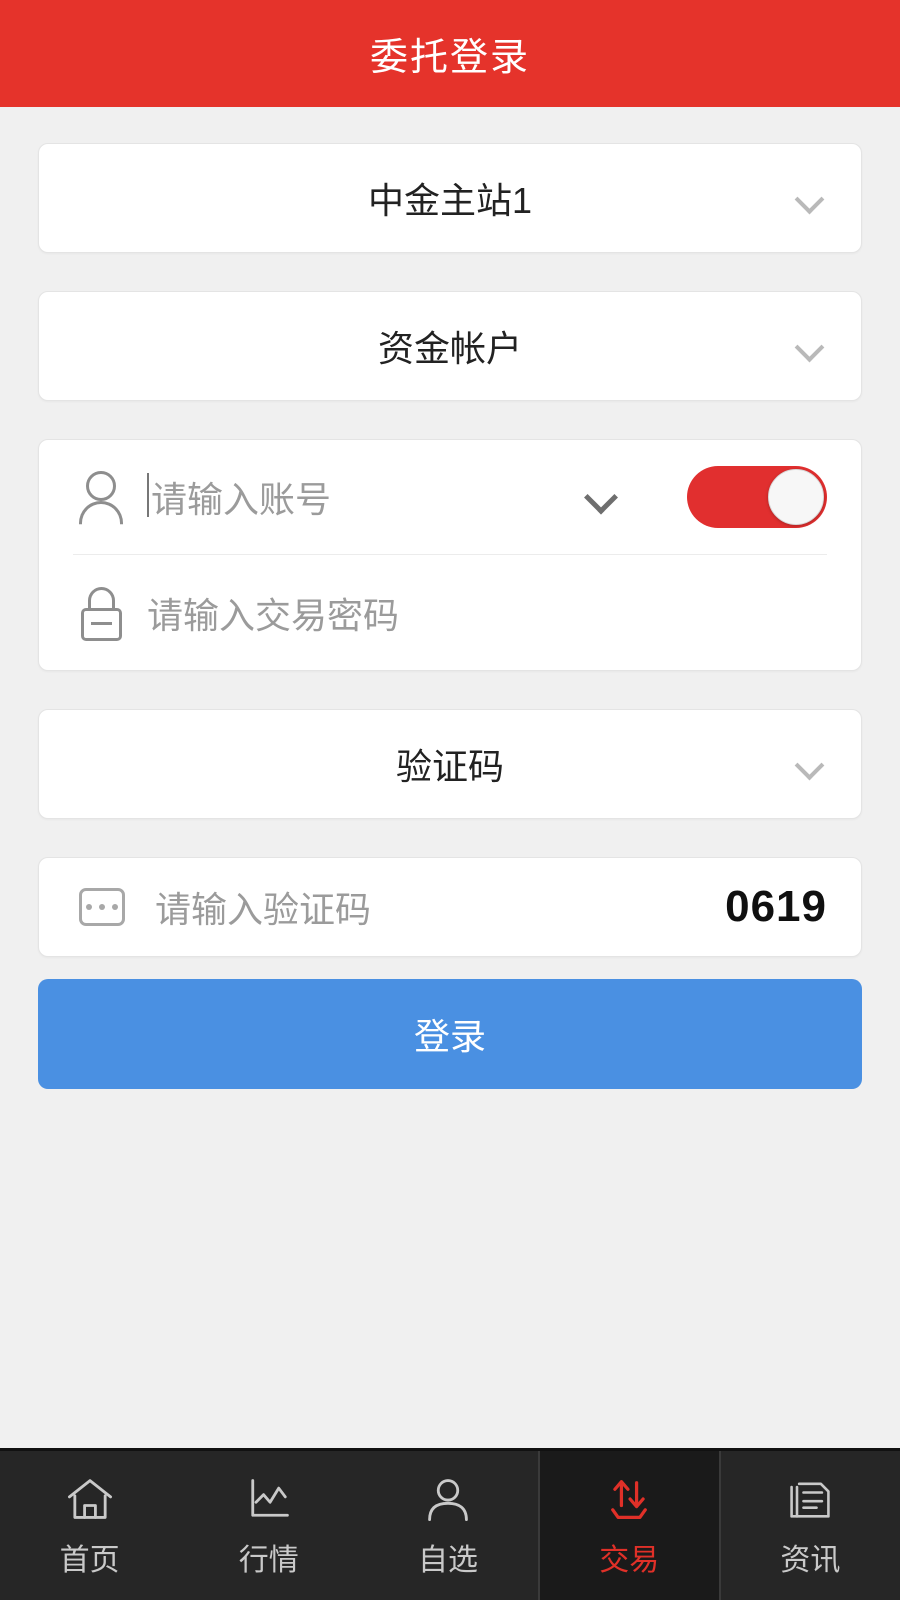 The height and width of the screenshot is (1600, 900). What do you see at coordinates (629, 1560) in the screenshot?
I see `nav-label-trade: 交易` at bounding box center [629, 1560].